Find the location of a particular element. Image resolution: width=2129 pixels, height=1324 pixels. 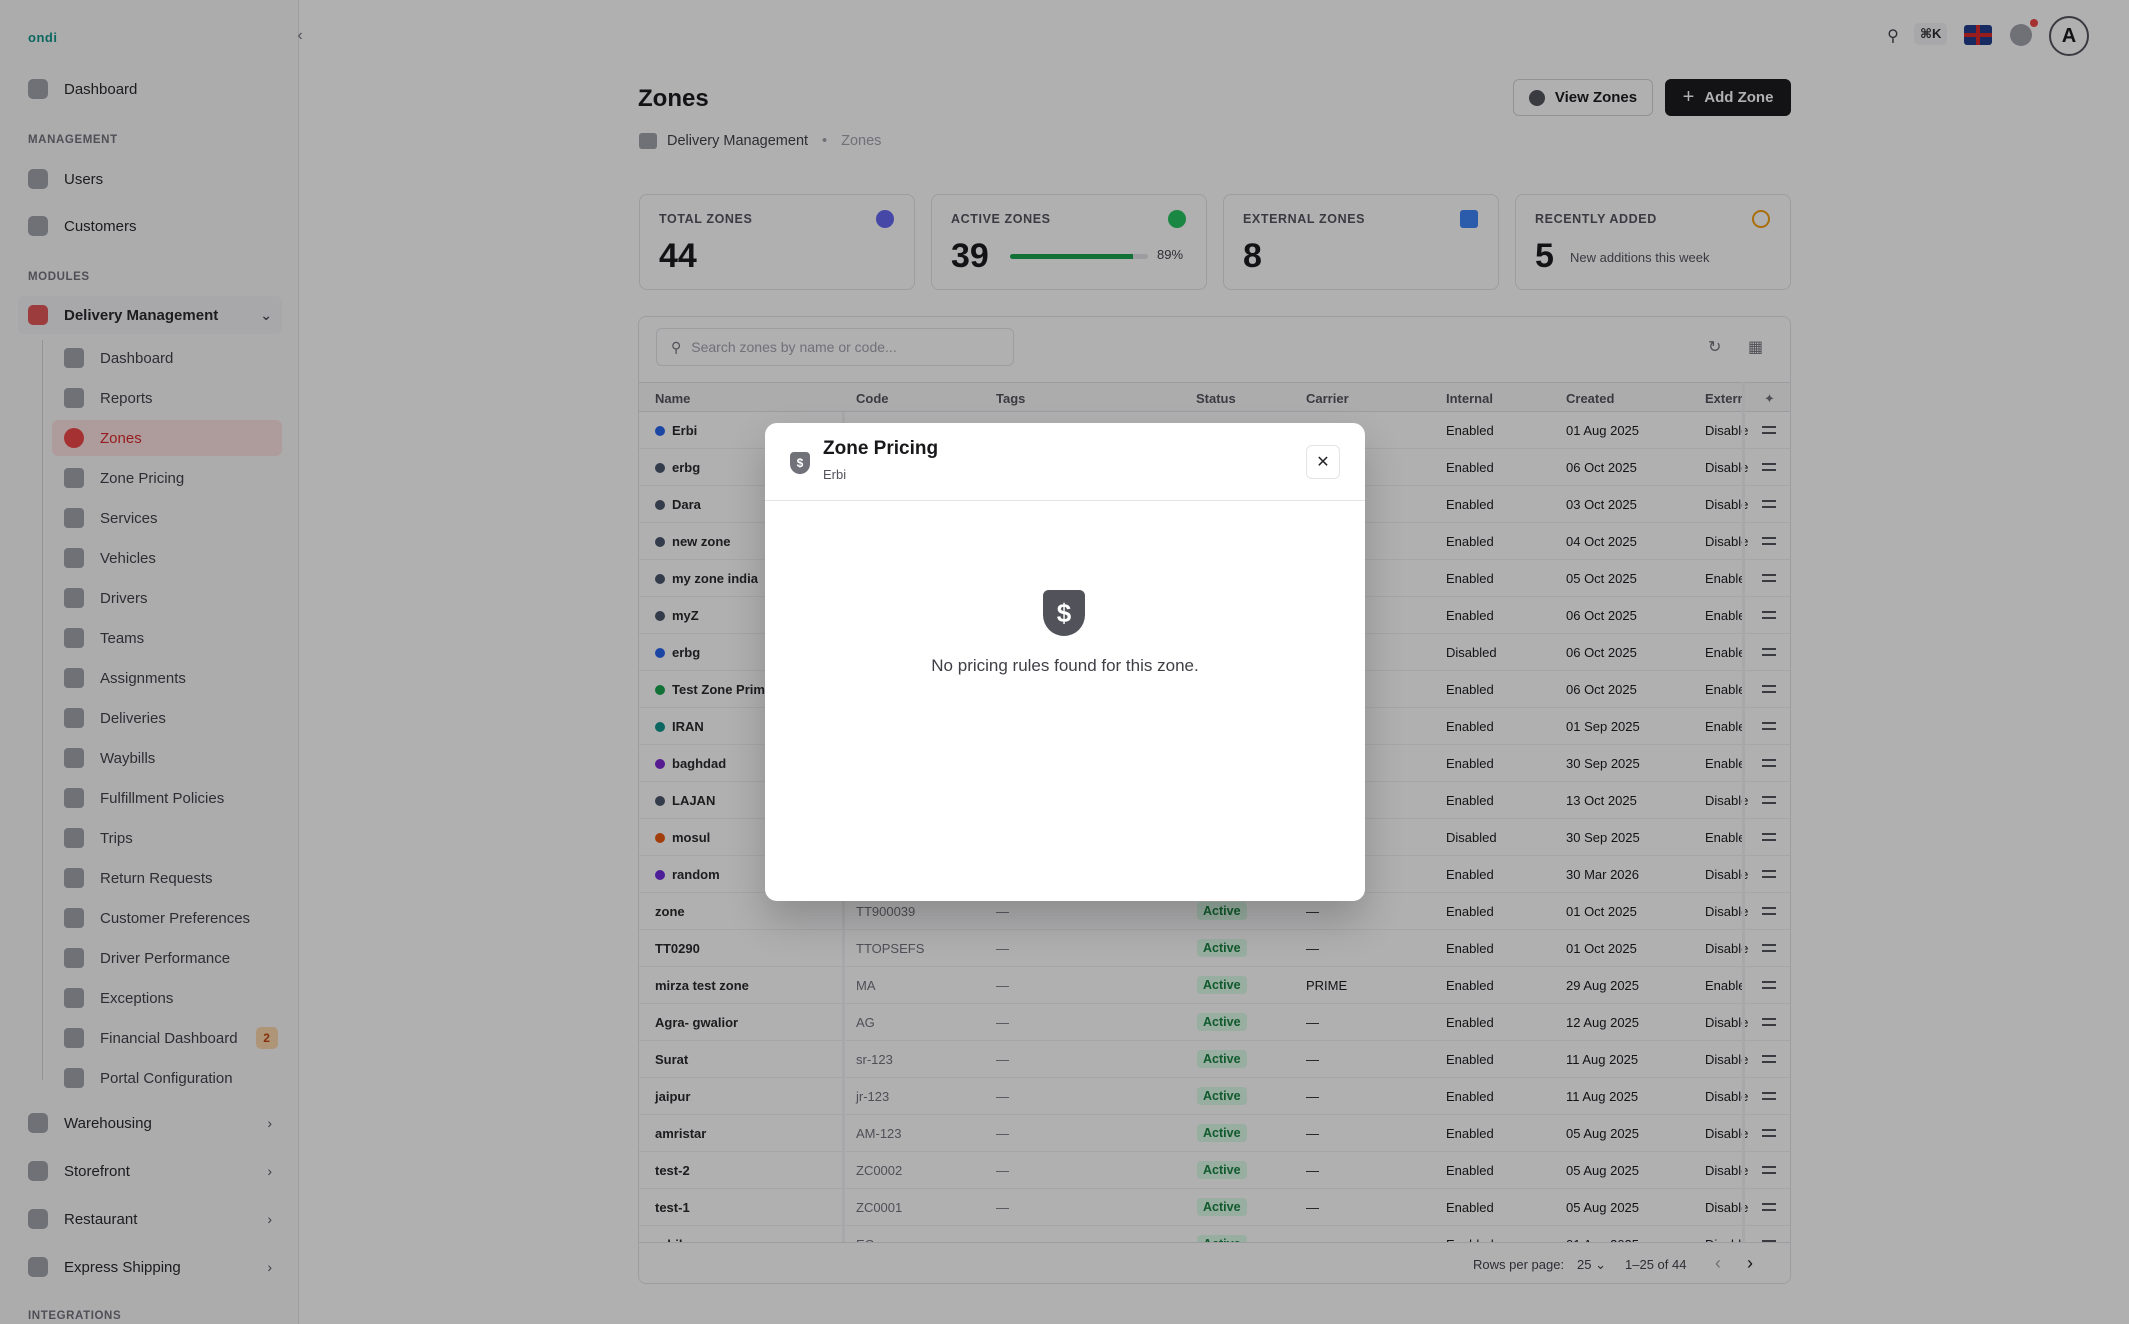

modal-subtitle: Erbi is located at coordinates (835, 474).